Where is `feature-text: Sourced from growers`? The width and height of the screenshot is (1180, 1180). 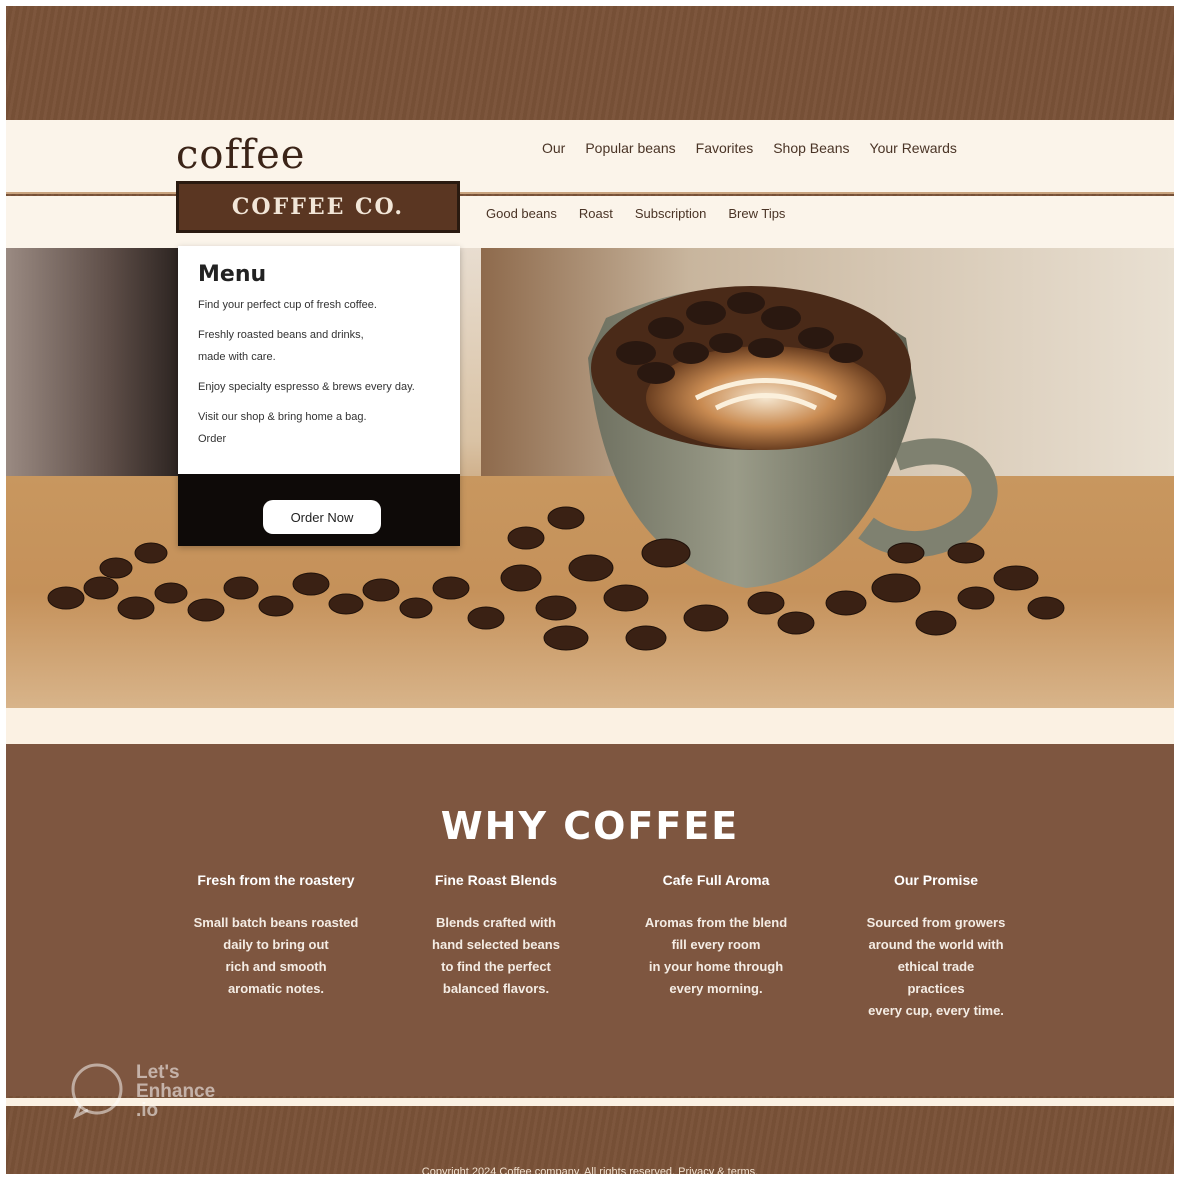
feature-text: Sourced from growers is located at coordinates (936, 922).